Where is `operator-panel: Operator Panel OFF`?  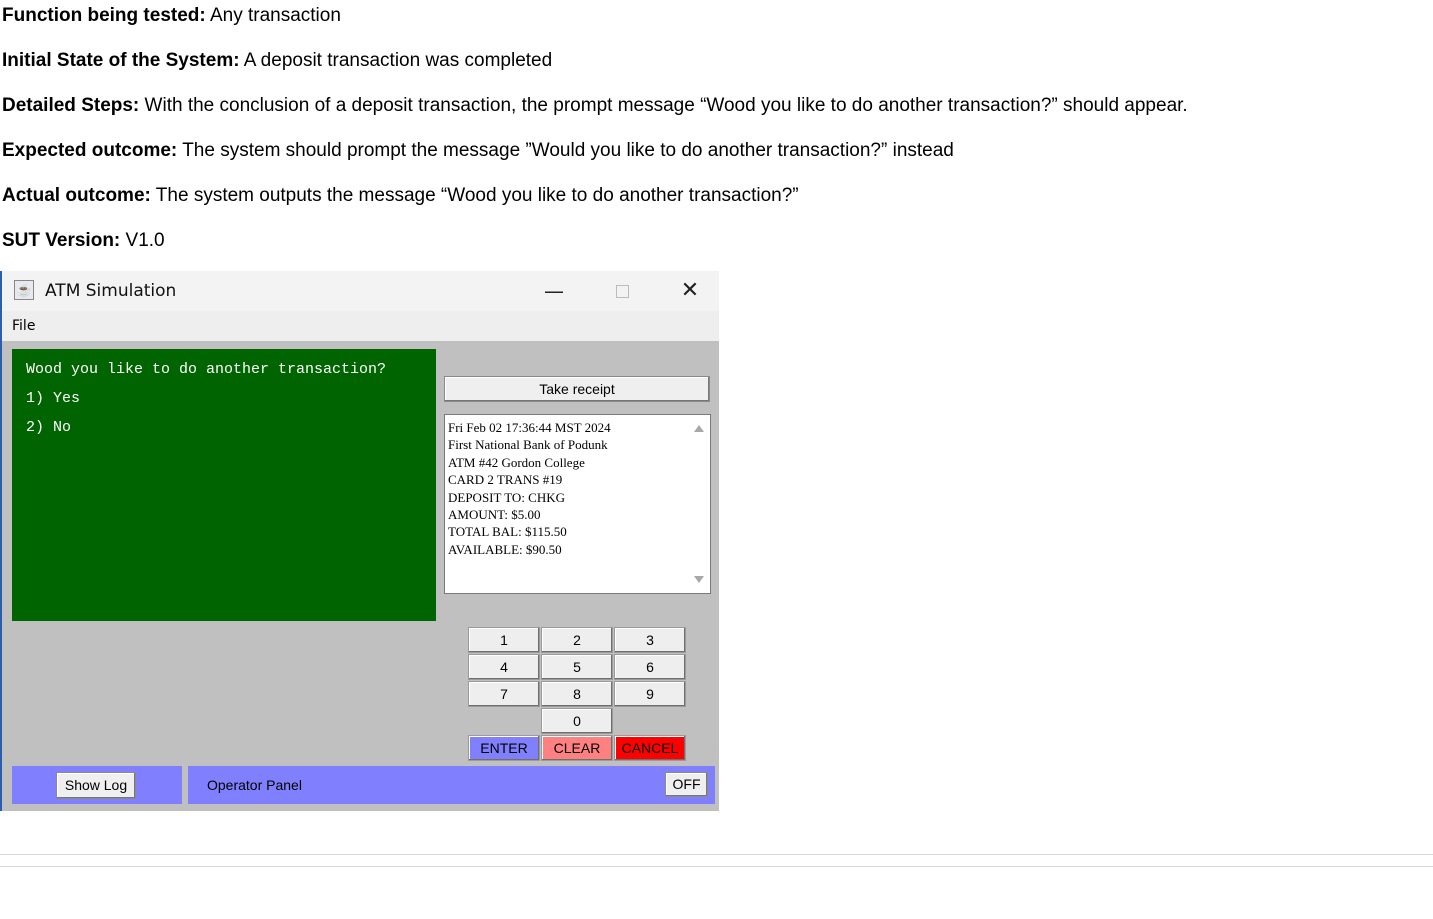
operator-panel: Operator Panel OFF is located at coordinates (451, 785).